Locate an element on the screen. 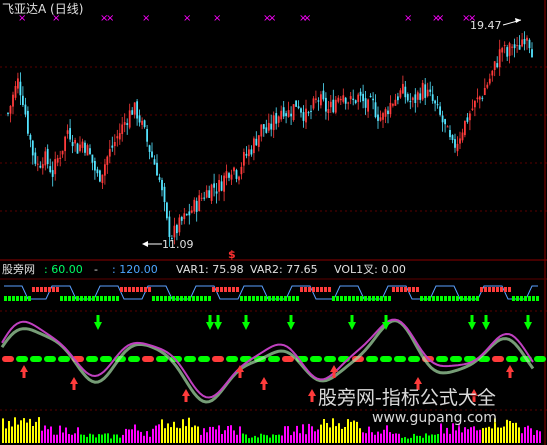 Image resolution: width=547 pixels, height=445 pixels. sell-arrow-icon is located at coordinates (98, 326).